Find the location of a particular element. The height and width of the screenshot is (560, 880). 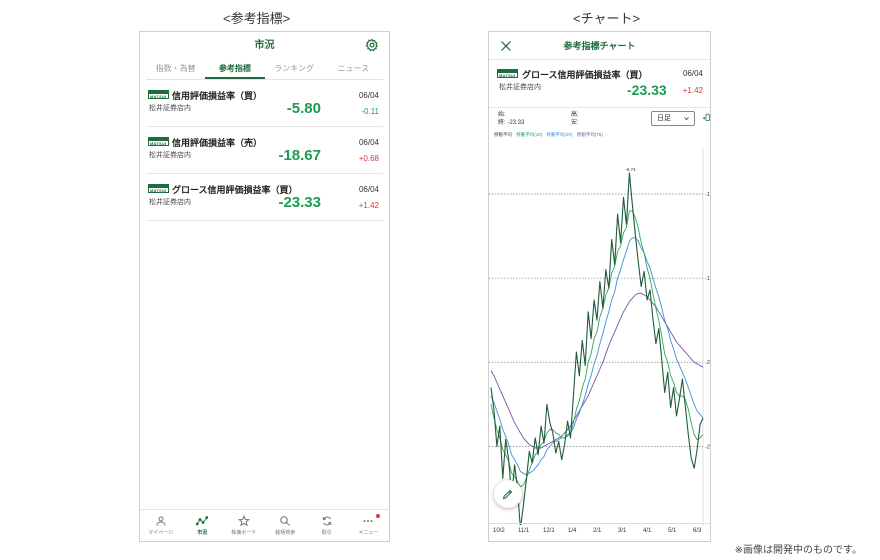

nav-menu: メニュー is located at coordinates (369, 525).